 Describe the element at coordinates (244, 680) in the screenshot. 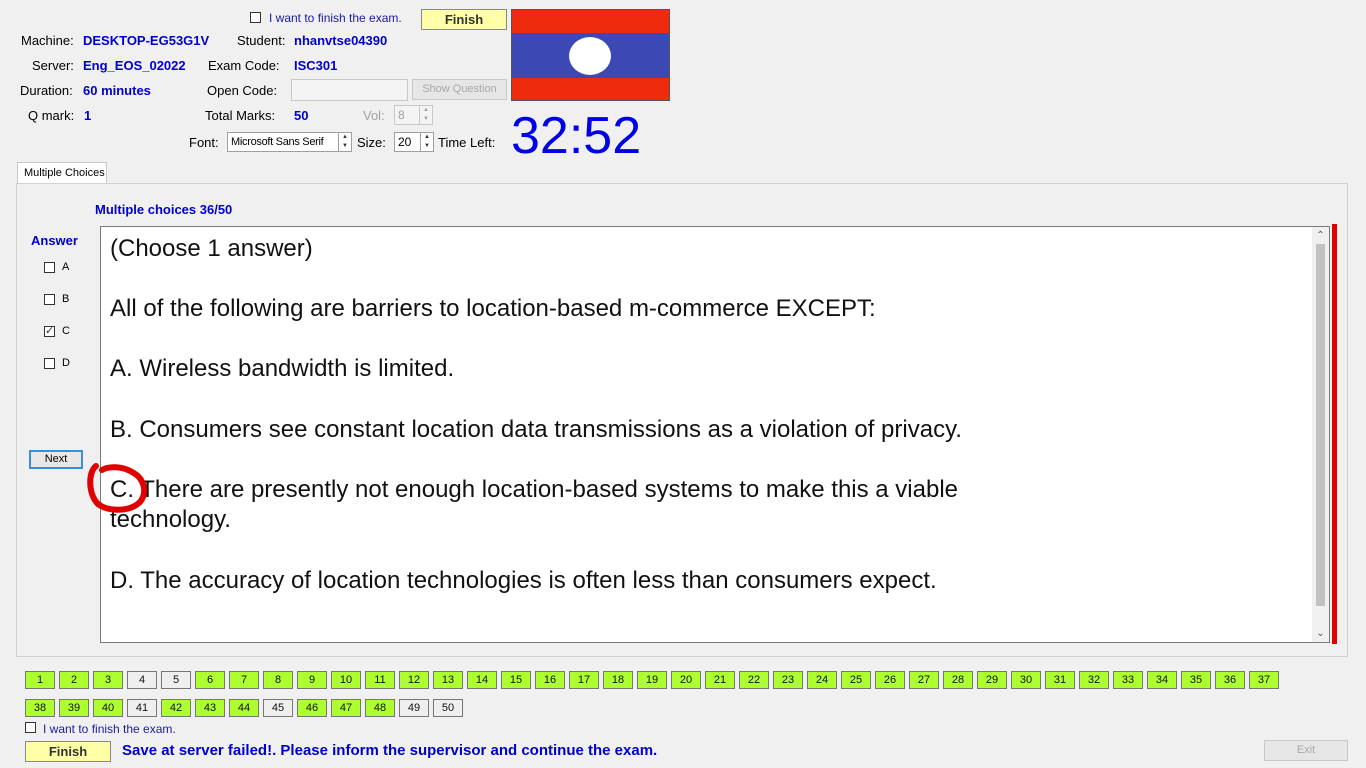

I see `question-nav-button: 7` at that location.